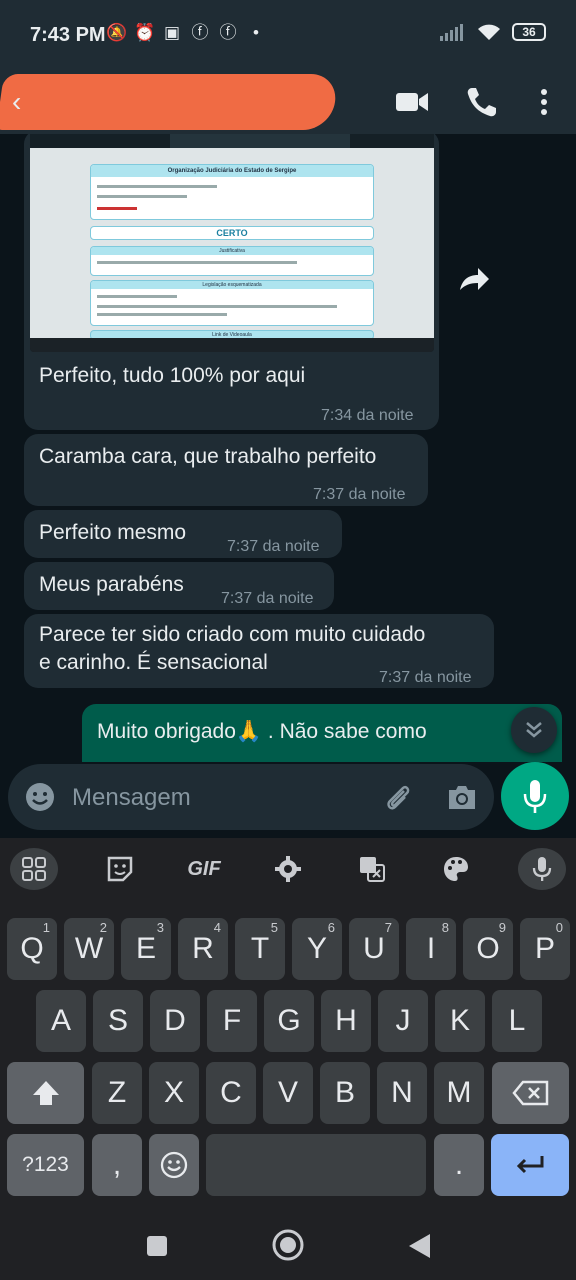 Image resolution: width=576 pixels, height=1280 pixels. I want to click on phone-call-icon, so click(482, 102).